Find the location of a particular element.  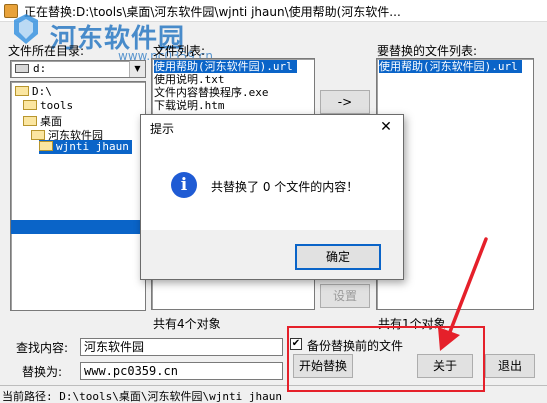

tree-item: tools is located at coordinates (48, 106).